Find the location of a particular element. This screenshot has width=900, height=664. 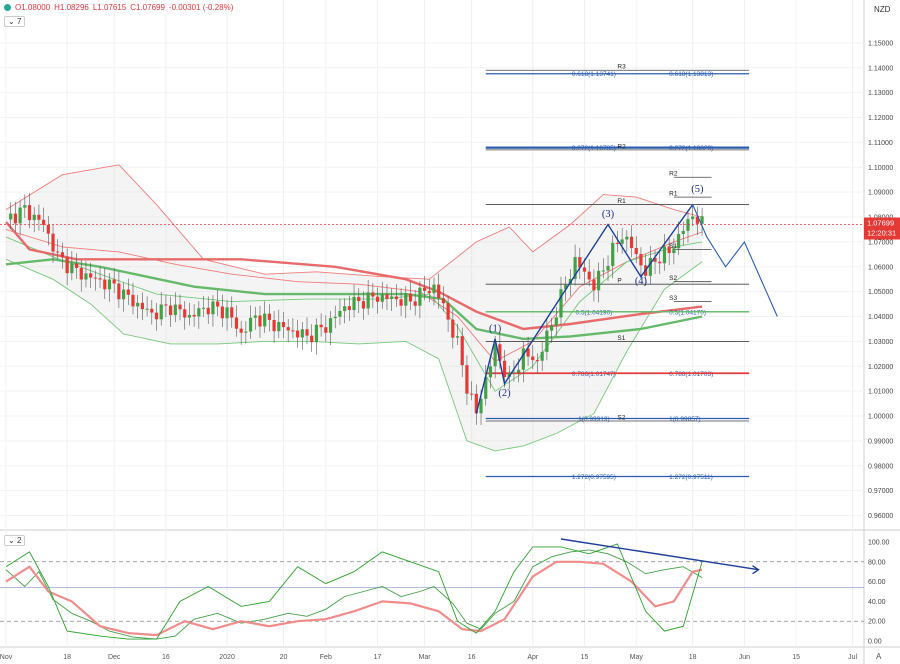

ohlc-low: L1.07615 is located at coordinates (109, 7).